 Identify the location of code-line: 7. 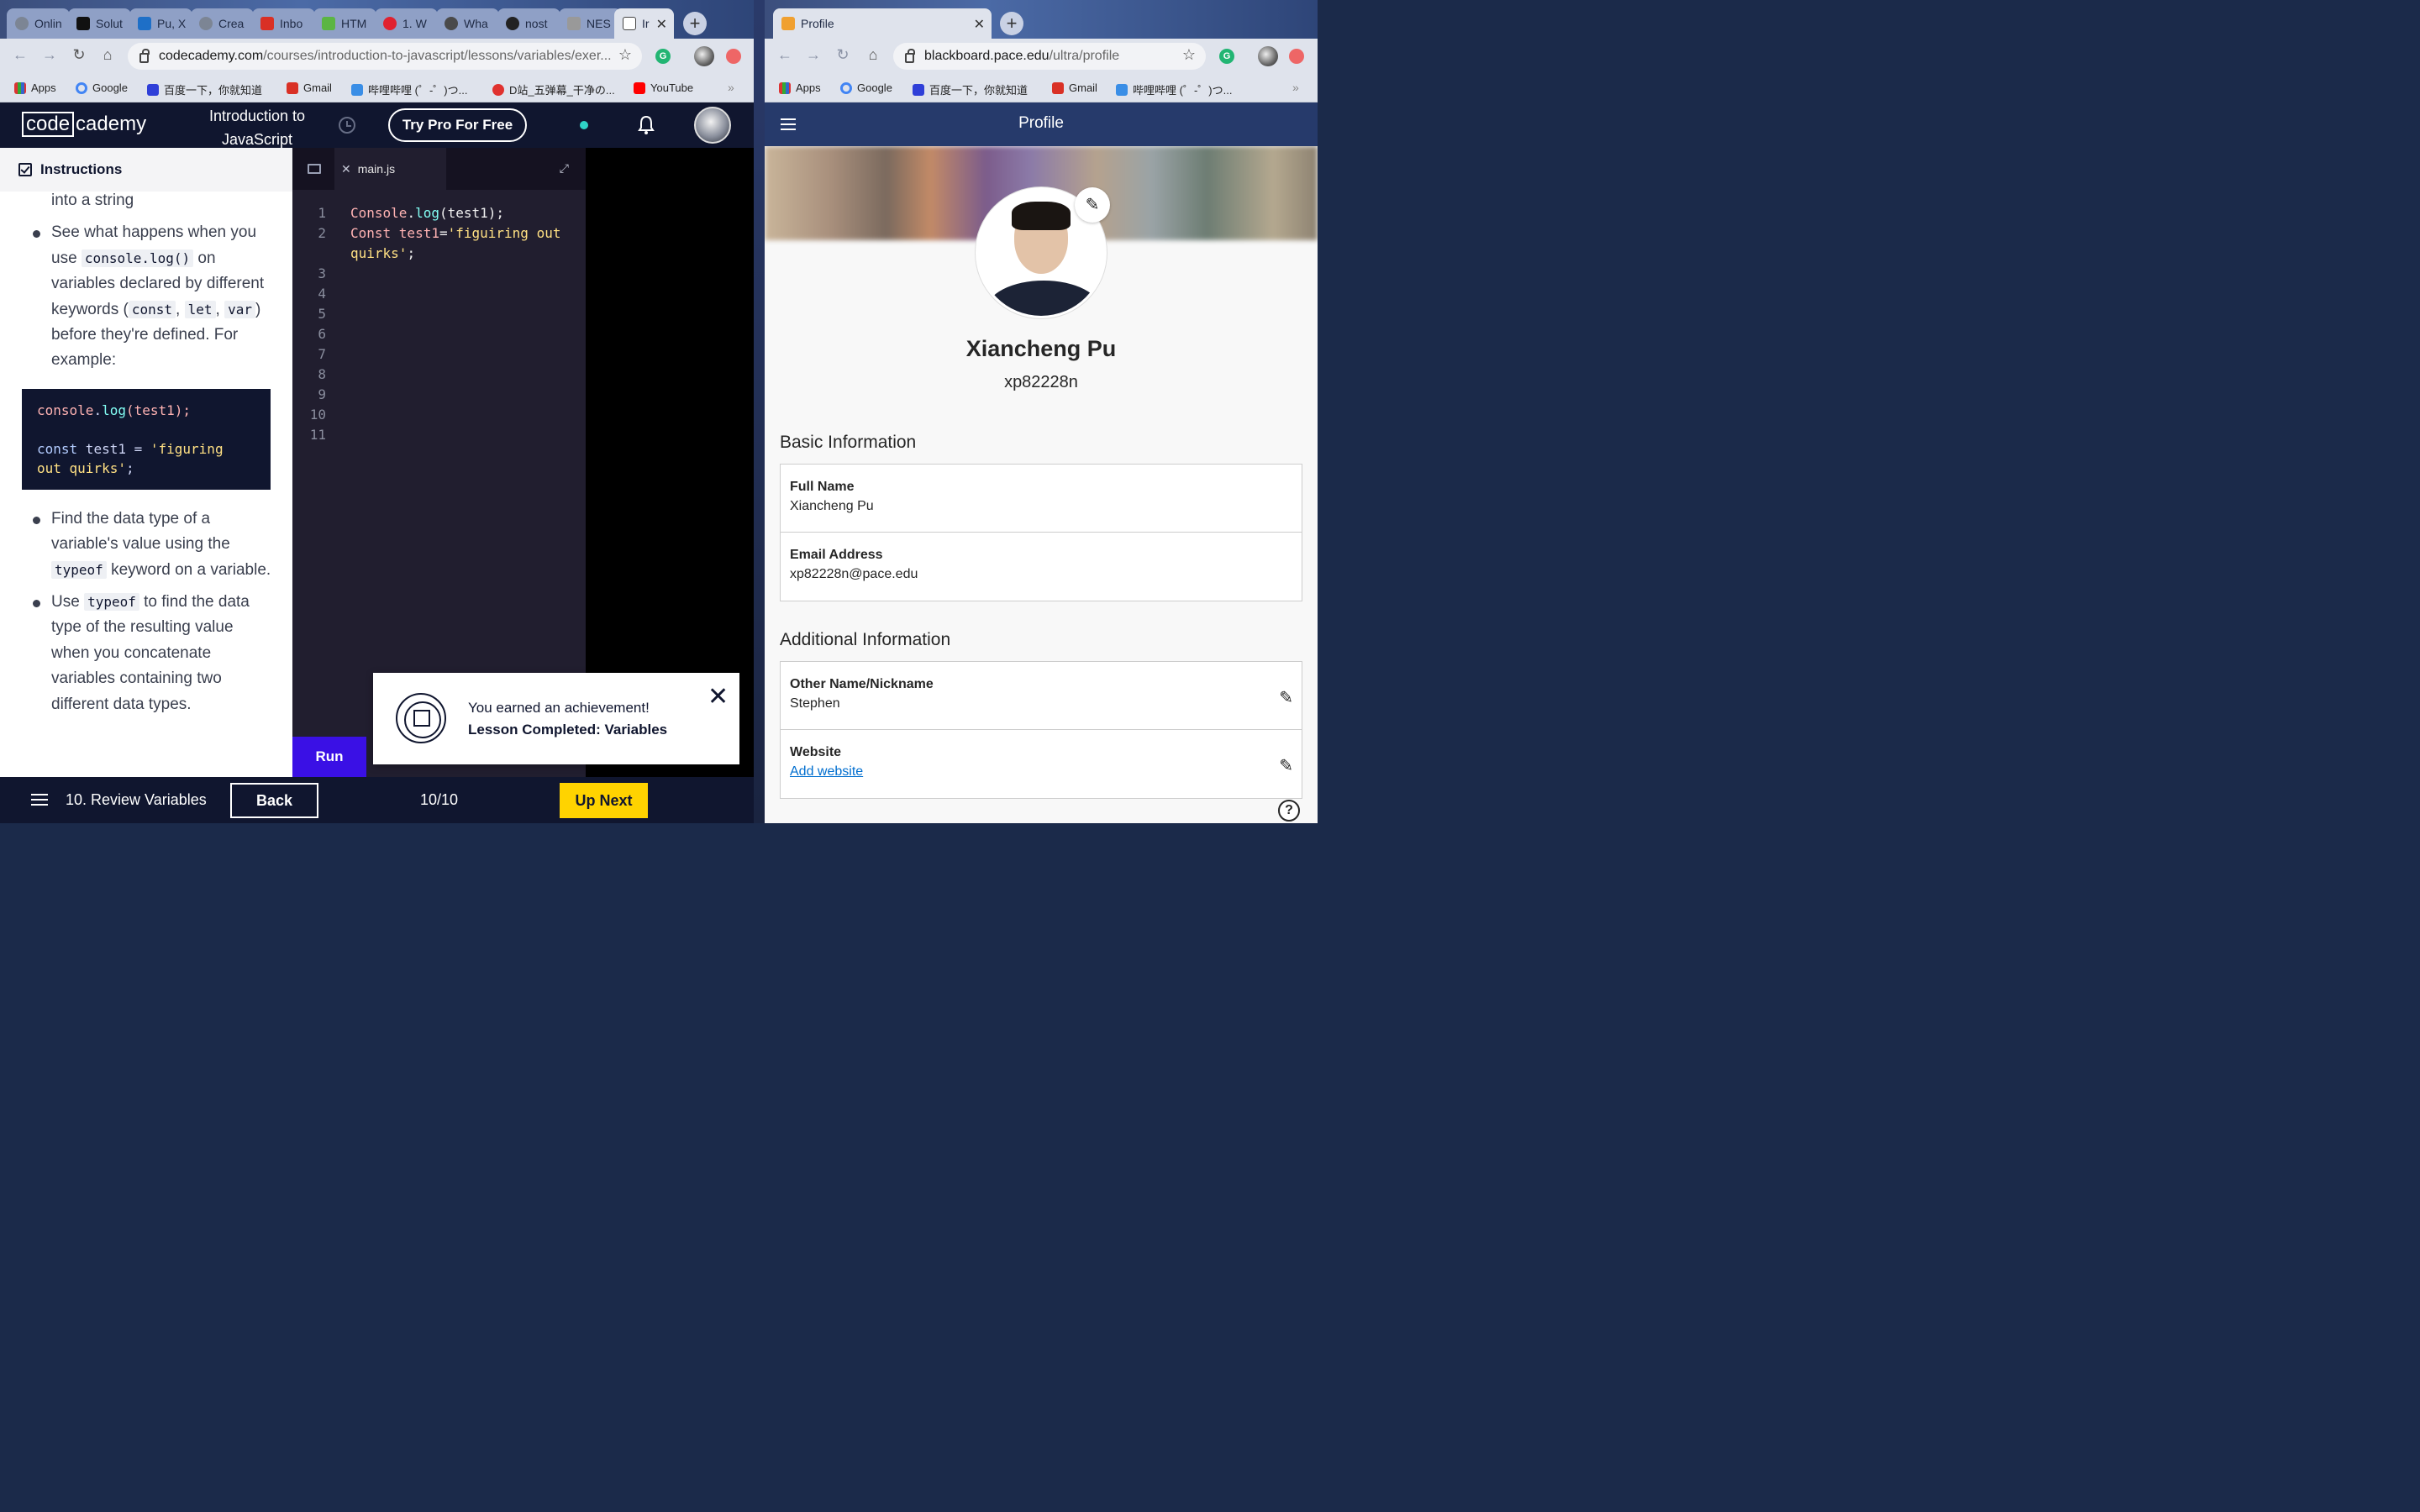
(439, 354).